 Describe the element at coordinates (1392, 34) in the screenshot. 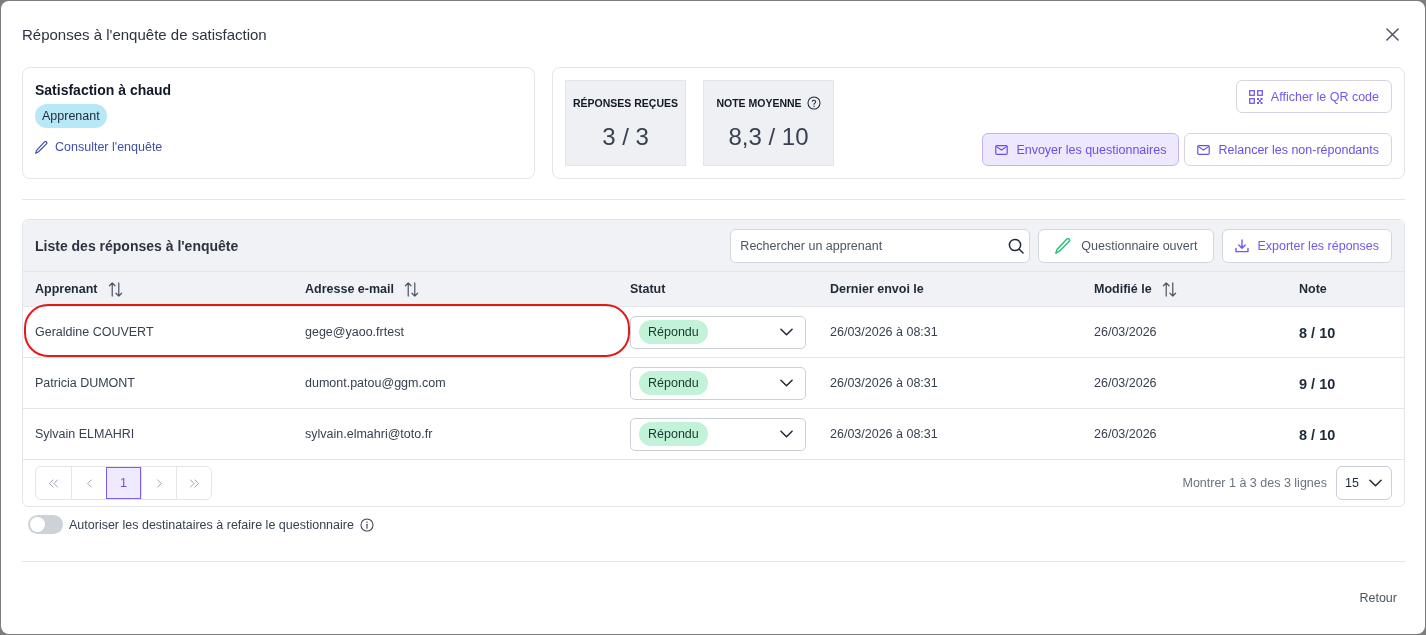

I see `close-button` at that location.